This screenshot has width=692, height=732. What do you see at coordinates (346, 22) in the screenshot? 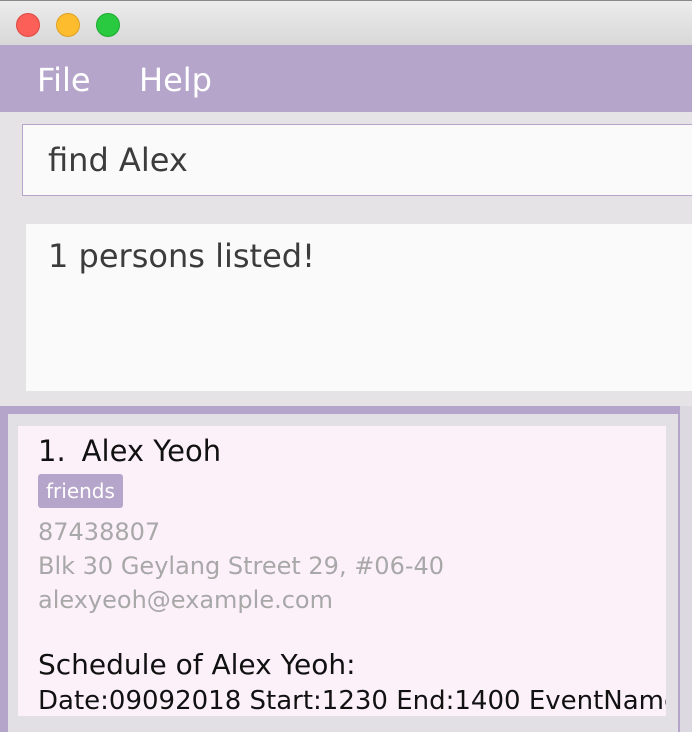
I see `window-titlebar` at bounding box center [346, 22].